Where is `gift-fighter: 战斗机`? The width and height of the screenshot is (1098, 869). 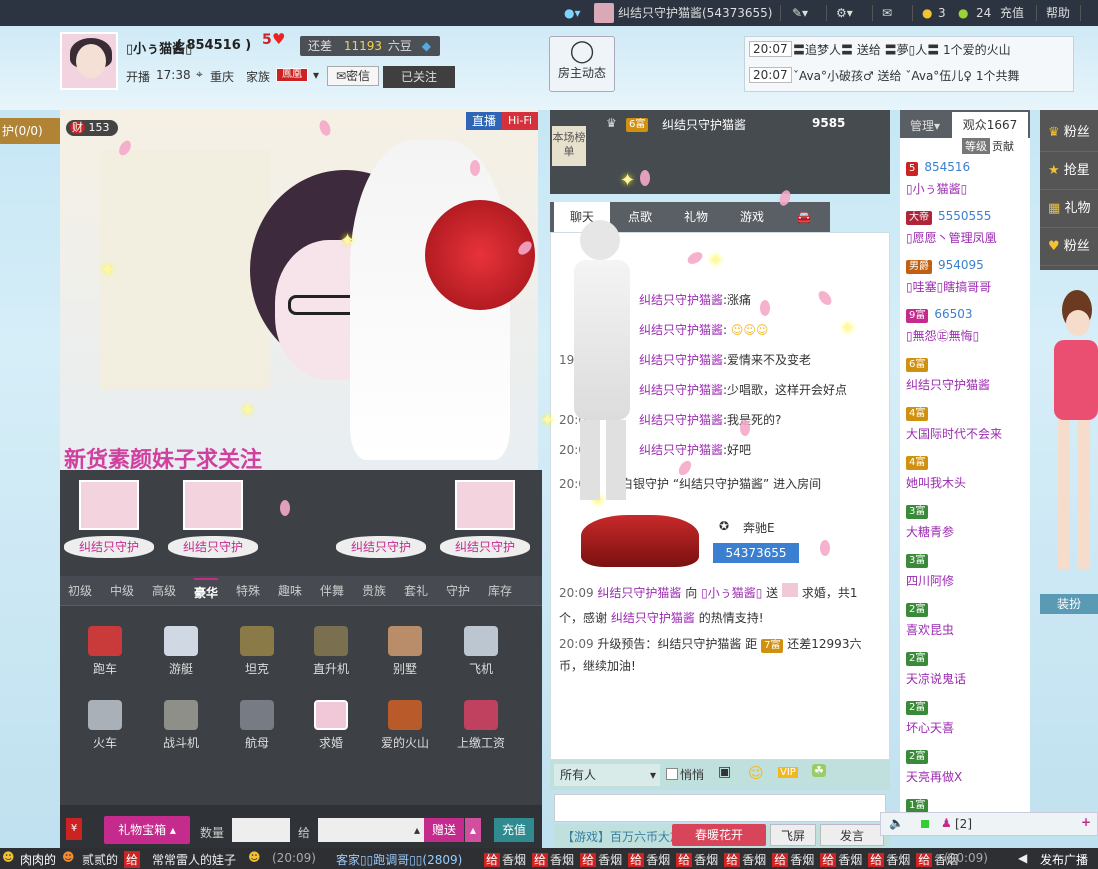 gift-fighter: 战斗机 is located at coordinates (181, 725).